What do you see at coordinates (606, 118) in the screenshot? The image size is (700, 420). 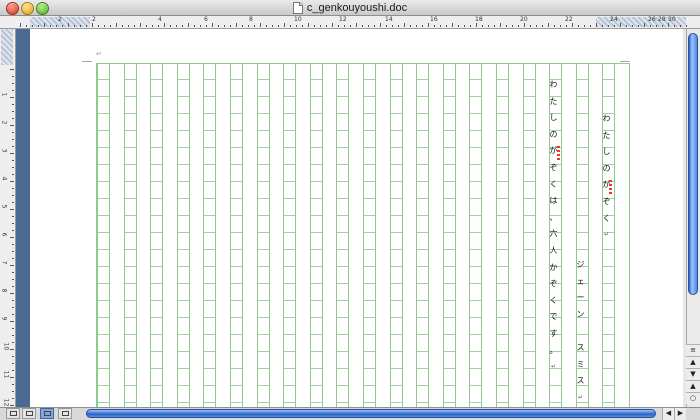 I see `col-title-char: わ` at bounding box center [606, 118].